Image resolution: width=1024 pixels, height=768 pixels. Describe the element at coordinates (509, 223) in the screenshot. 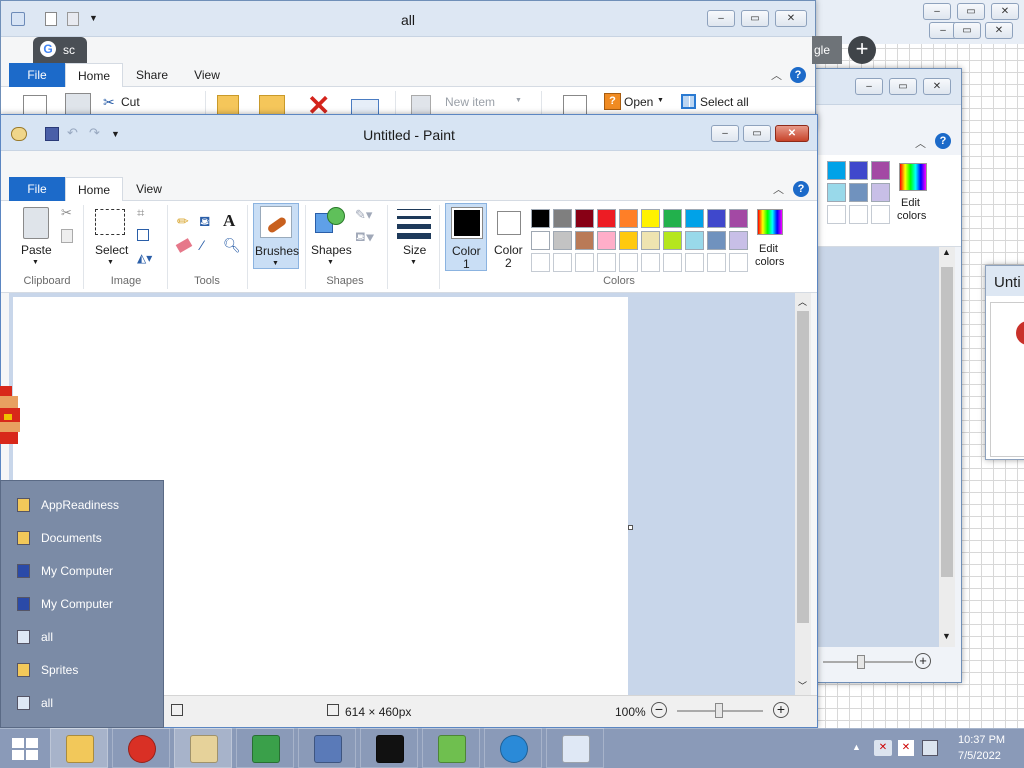

I see `color2-swatch` at that location.